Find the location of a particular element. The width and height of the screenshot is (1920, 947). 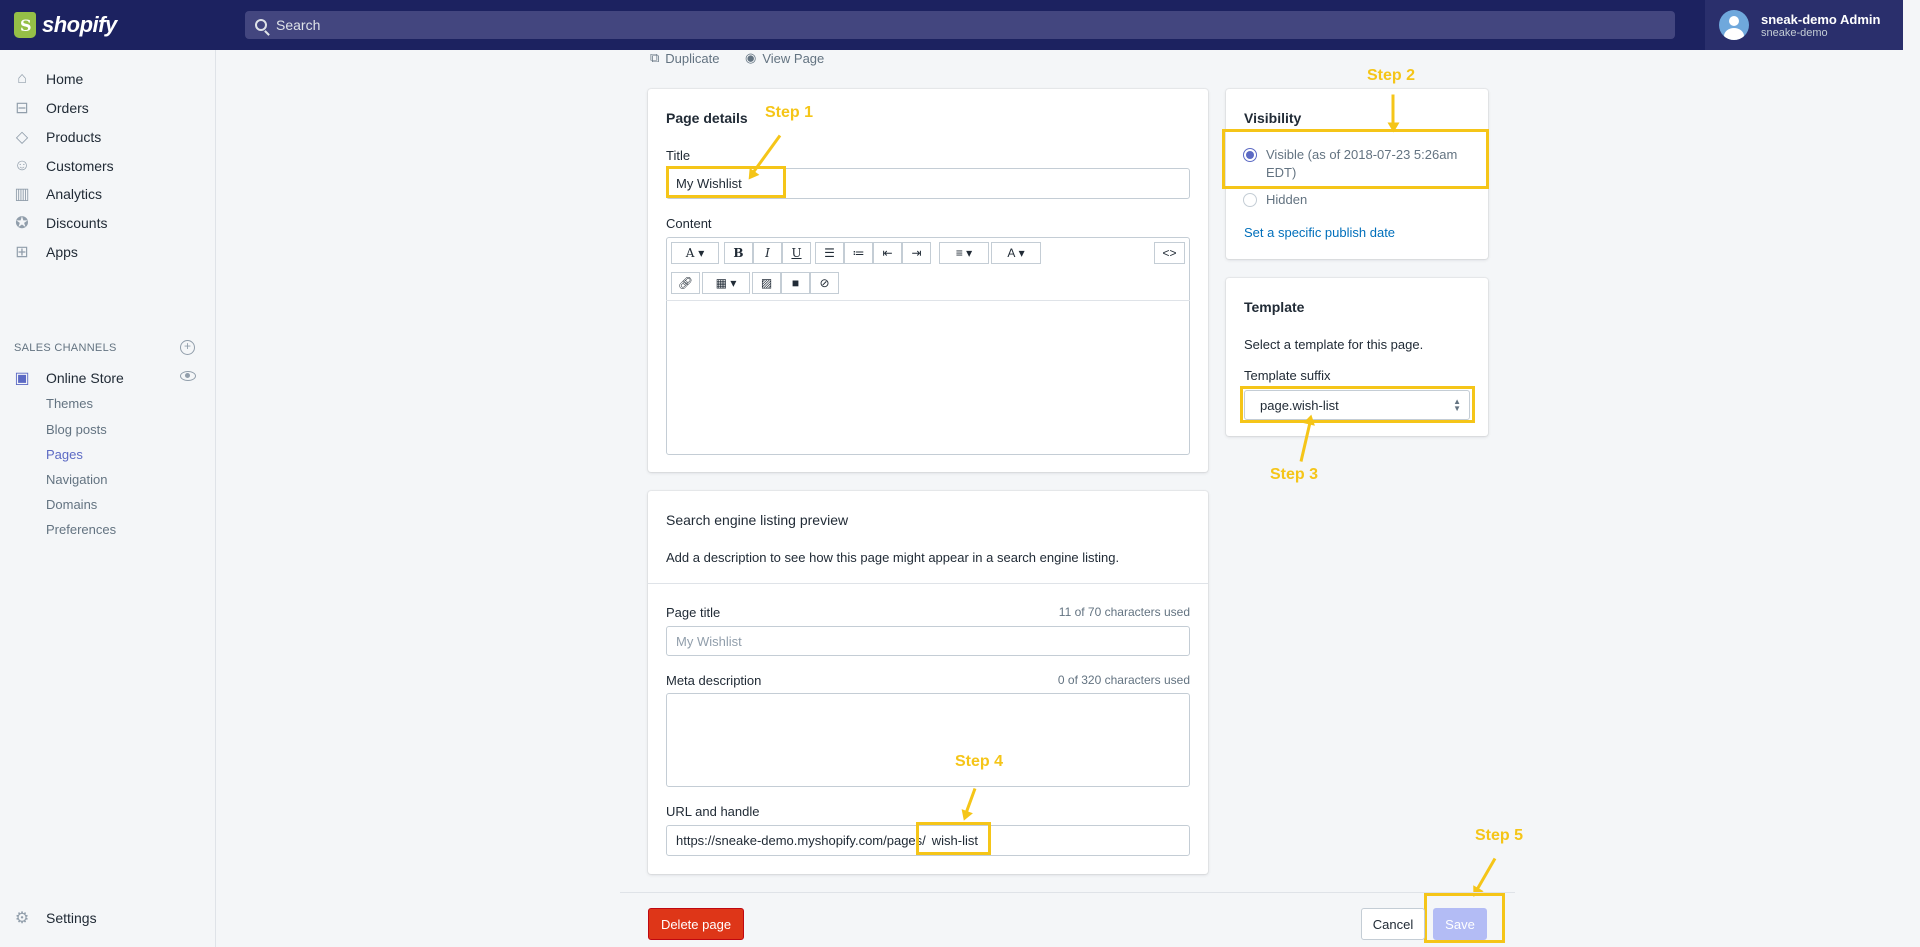

link-icon: 🔗︎ is located at coordinates (685, 283).